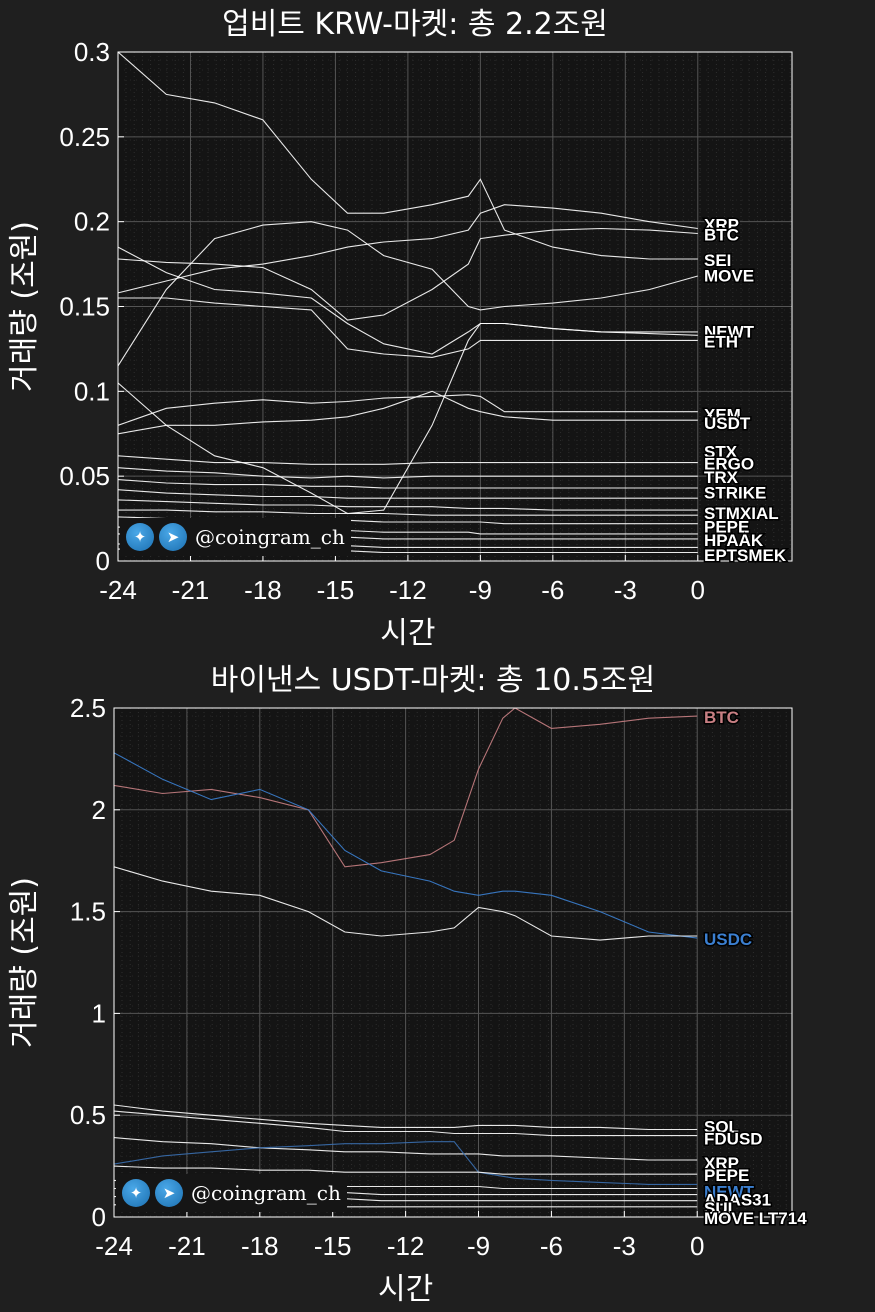 Image resolution: width=875 pixels, height=1312 pixels. Describe the element at coordinates (99, 810) in the screenshot. I see `binance-y-tick-label: 2` at that location.